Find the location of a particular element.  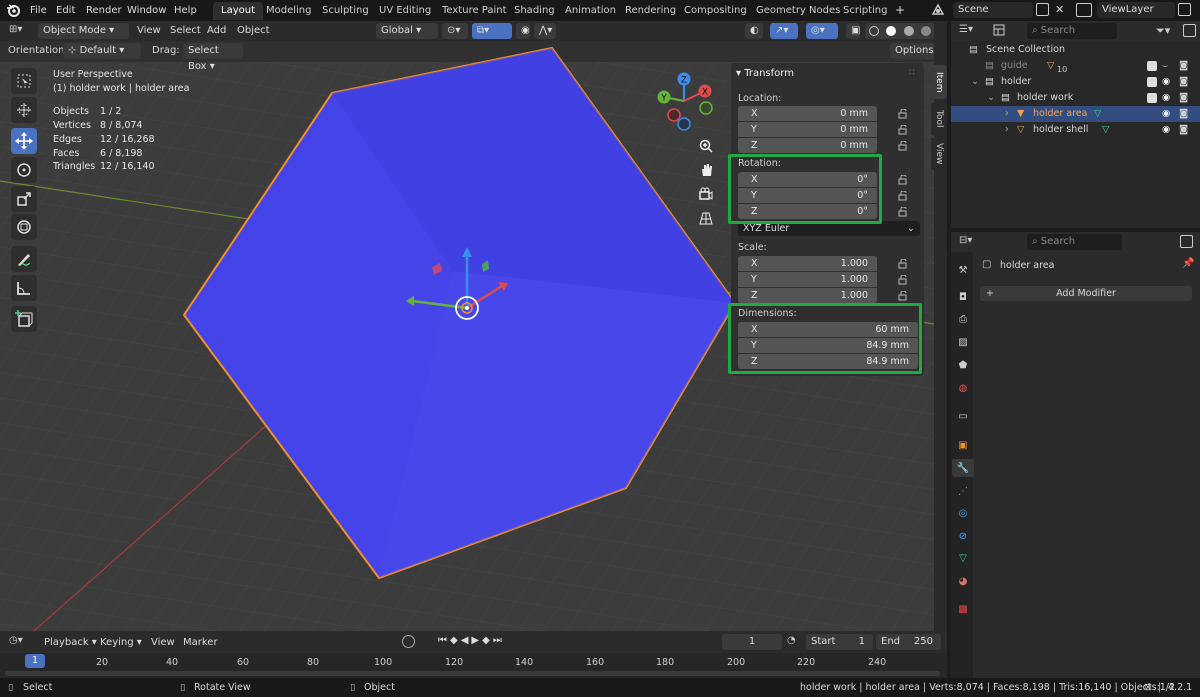

scale-z-field: Z 1.000 is located at coordinates (807, 295).